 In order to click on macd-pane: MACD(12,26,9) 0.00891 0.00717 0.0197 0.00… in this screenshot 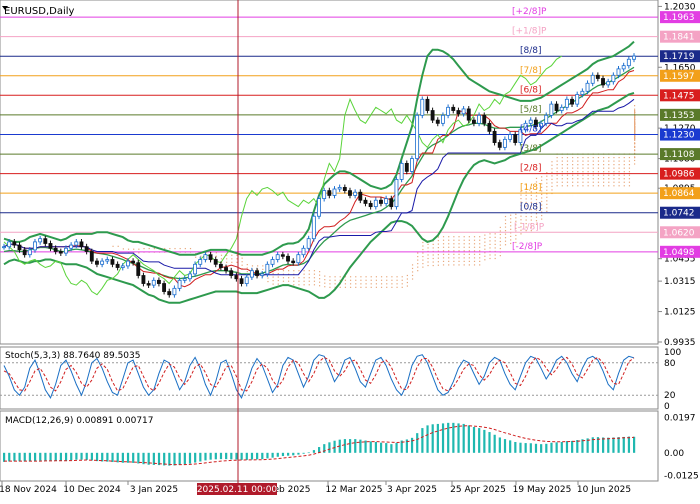, I will do `click(349, 446)`.